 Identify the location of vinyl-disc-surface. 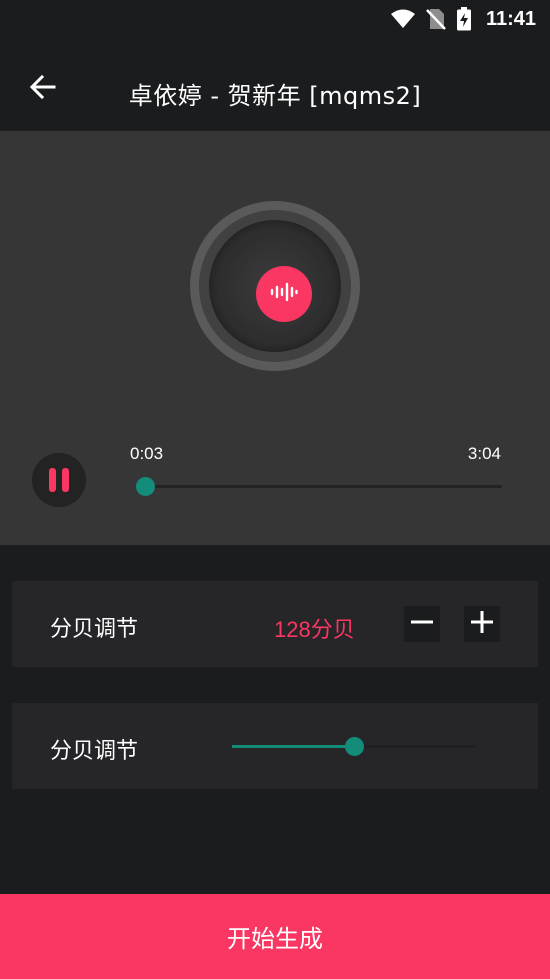
(275, 286).